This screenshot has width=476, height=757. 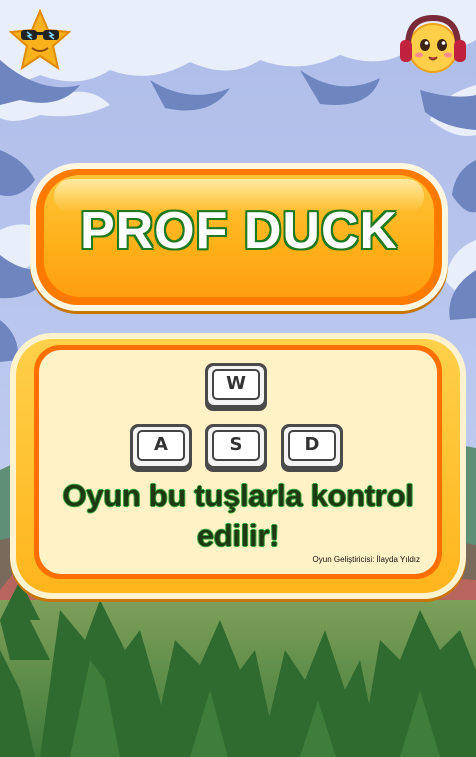 I want to click on key-d-label: D, so click(x=312, y=445).